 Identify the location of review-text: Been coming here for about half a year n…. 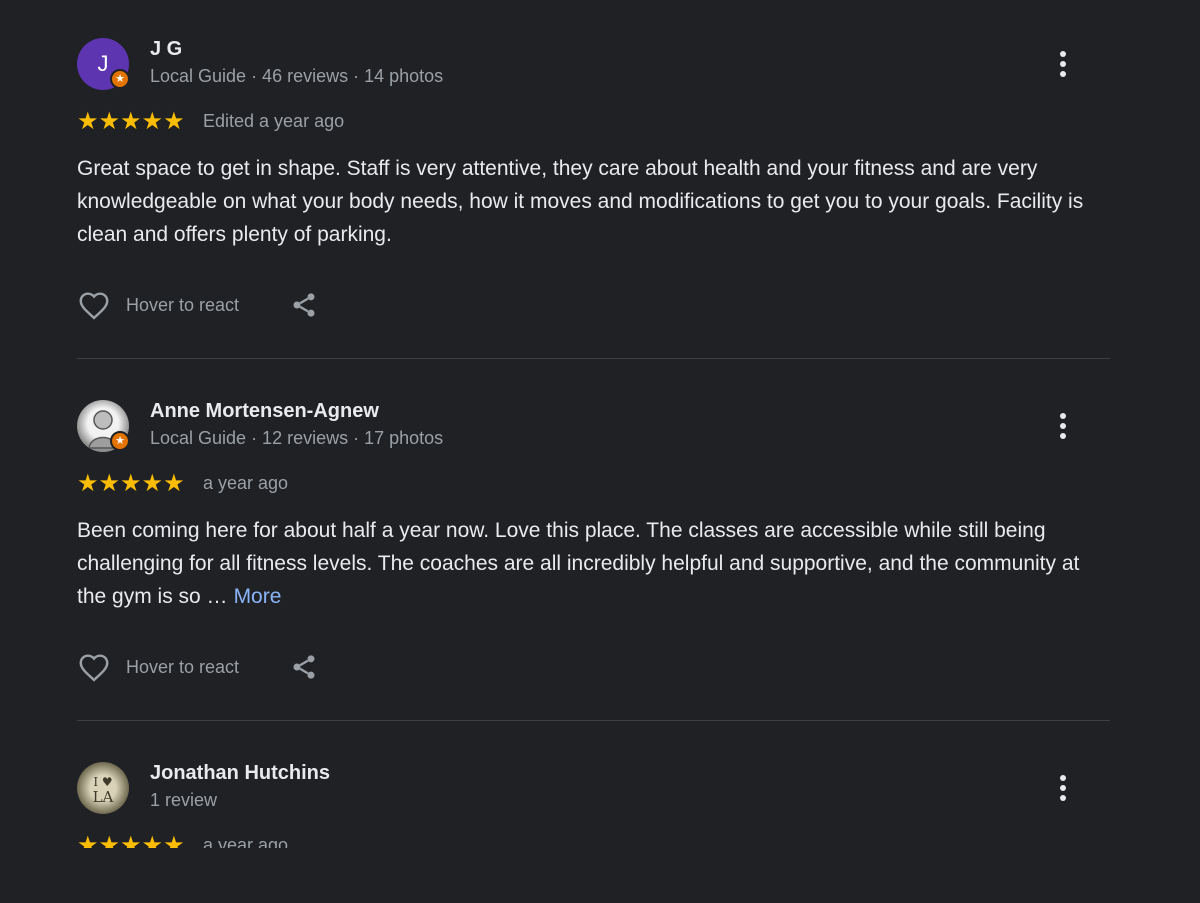
(582, 563).